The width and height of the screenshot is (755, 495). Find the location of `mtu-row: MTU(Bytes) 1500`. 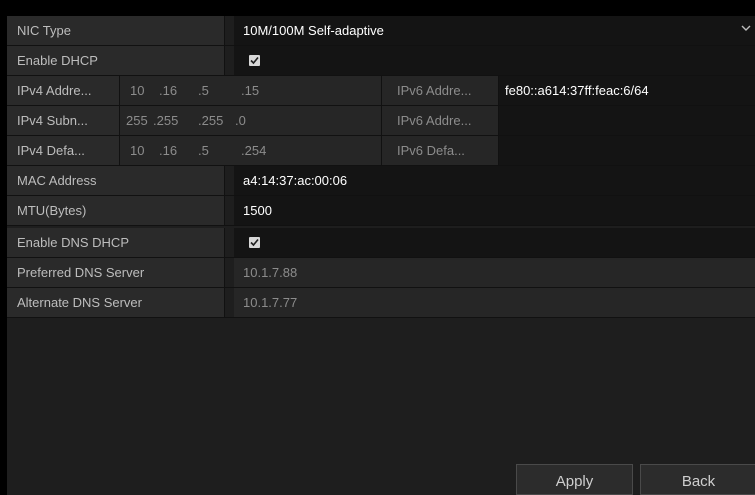

mtu-row: MTU(Bytes) 1500 is located at coordinates (381, 211).